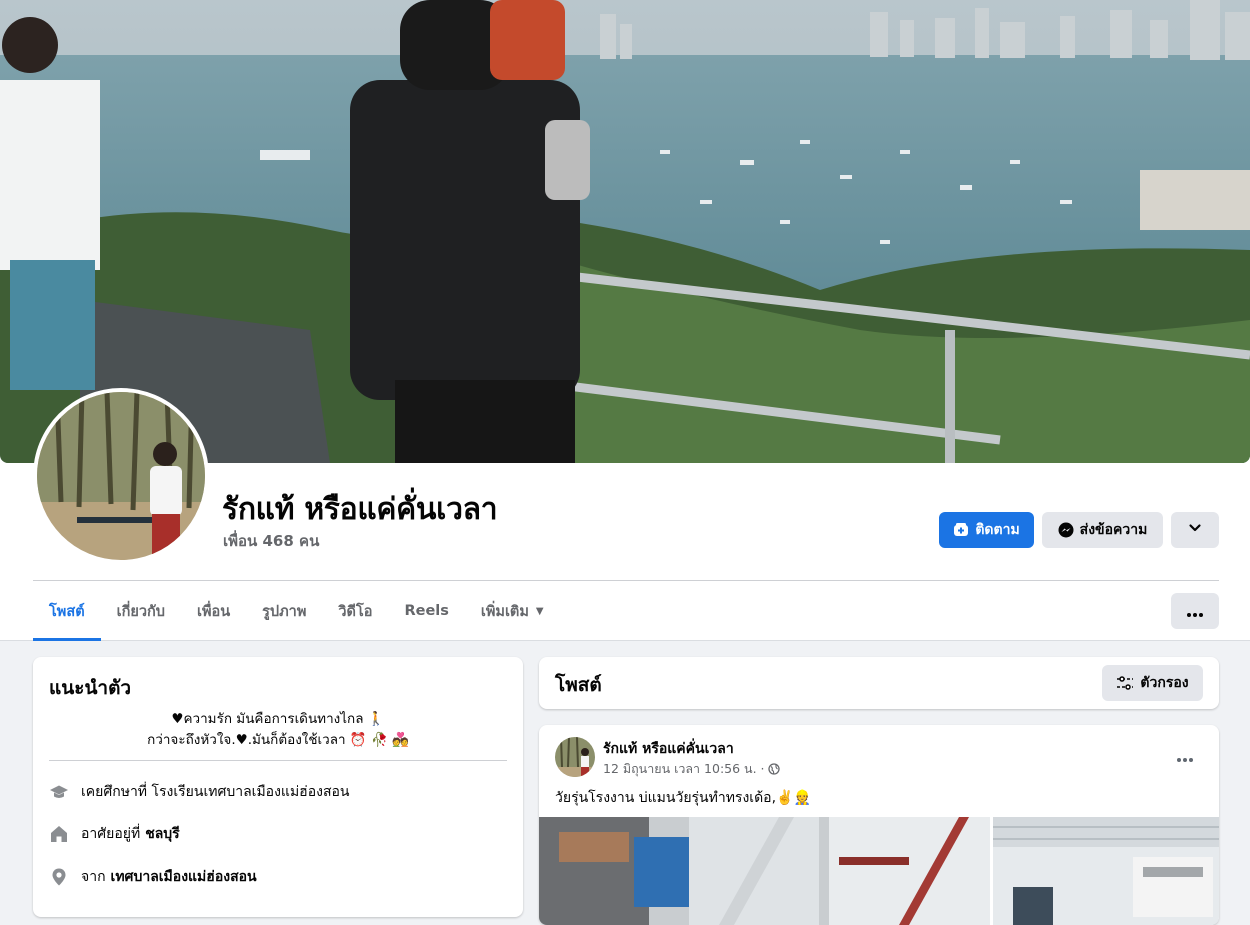  What do you see at coordinates (278, 740) in the screenshot?
I see `bio-line: กว่าจะถึงหัวใจ.♥.มันก็ต้องใช้เวลา ⏰ 🥀 💑` at bounding box center [278, 740].